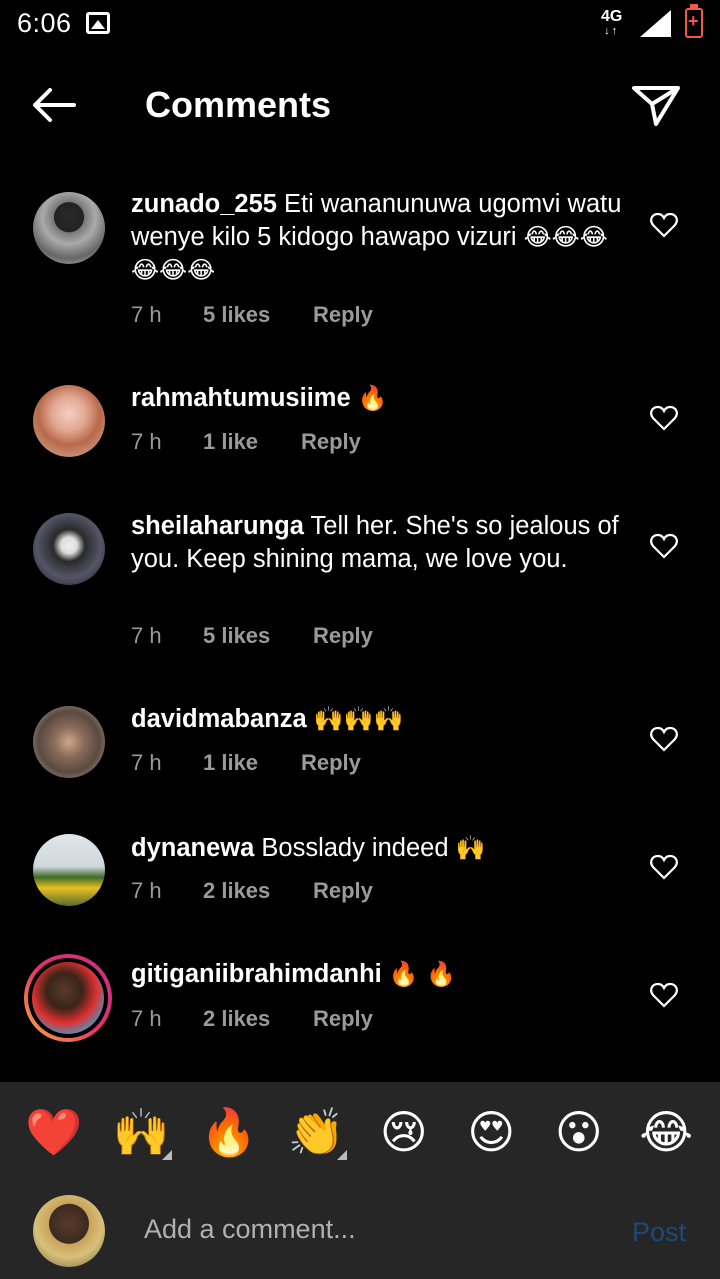 This screenshot has height=1279, width=720. Describe the element at coordinates (316, 1132) in the screenshot. I see `emoji-clapping-hands: 👏` at that location.